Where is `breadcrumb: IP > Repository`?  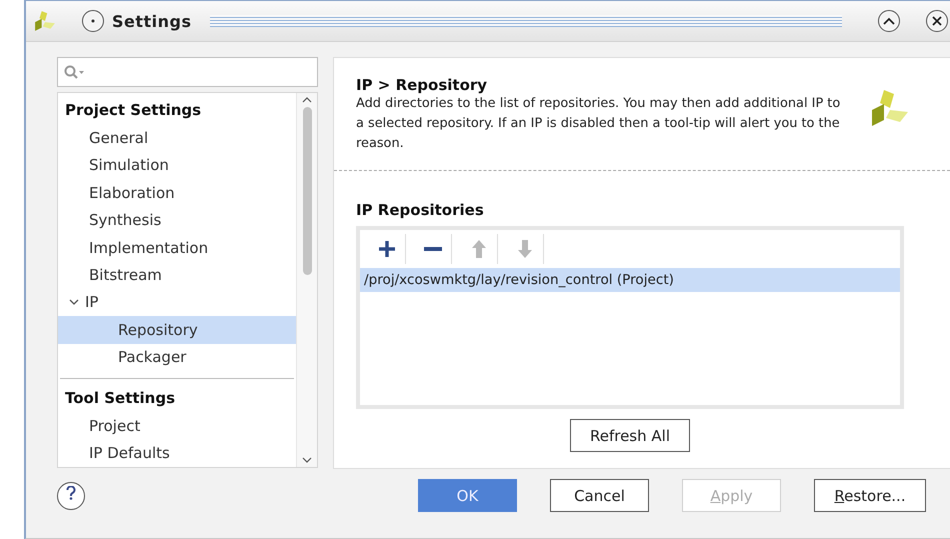
breadcrumb: IP > Repository is located at coordinates (422, 85).